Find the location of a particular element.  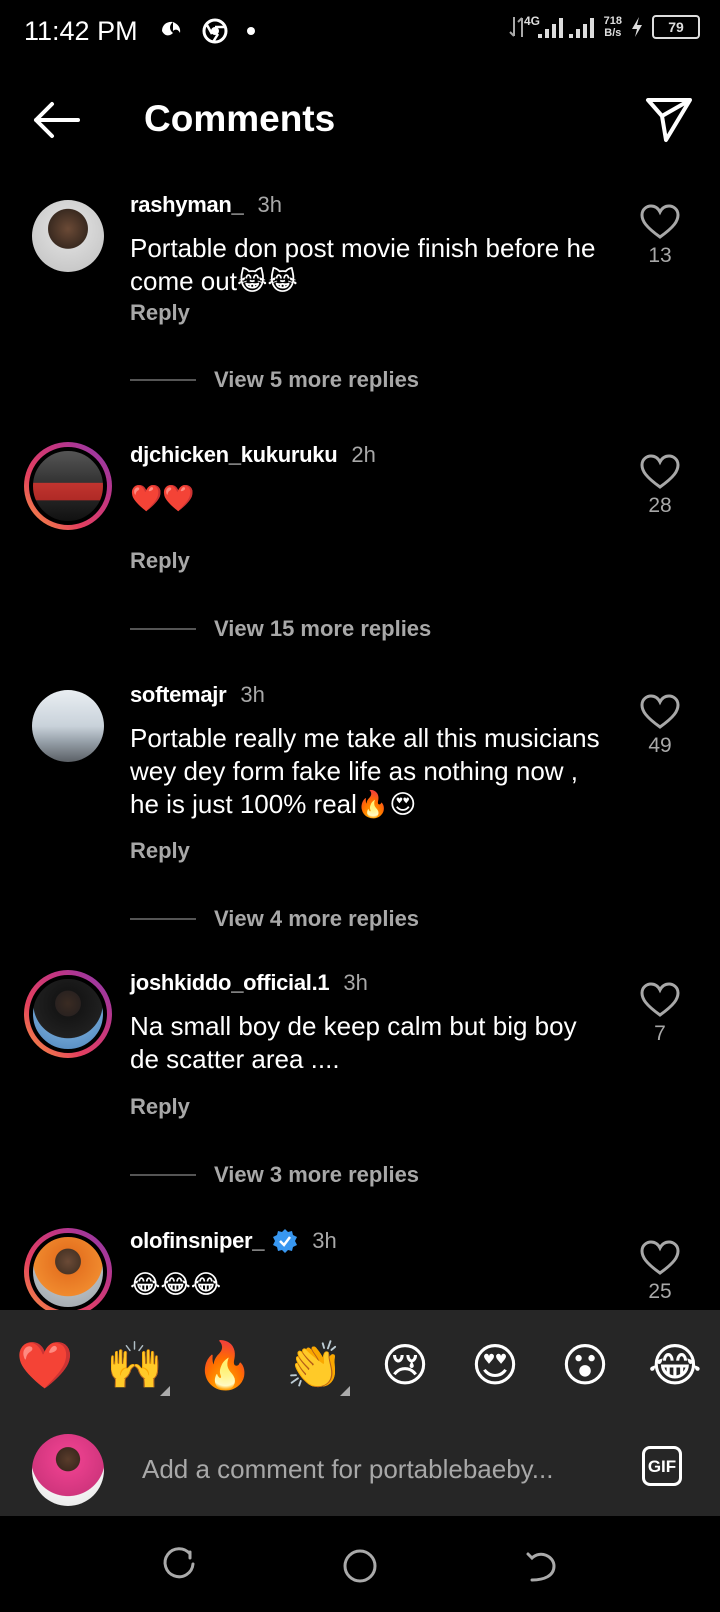

battery-indicator: 79 is located at coordinates (676, 27).